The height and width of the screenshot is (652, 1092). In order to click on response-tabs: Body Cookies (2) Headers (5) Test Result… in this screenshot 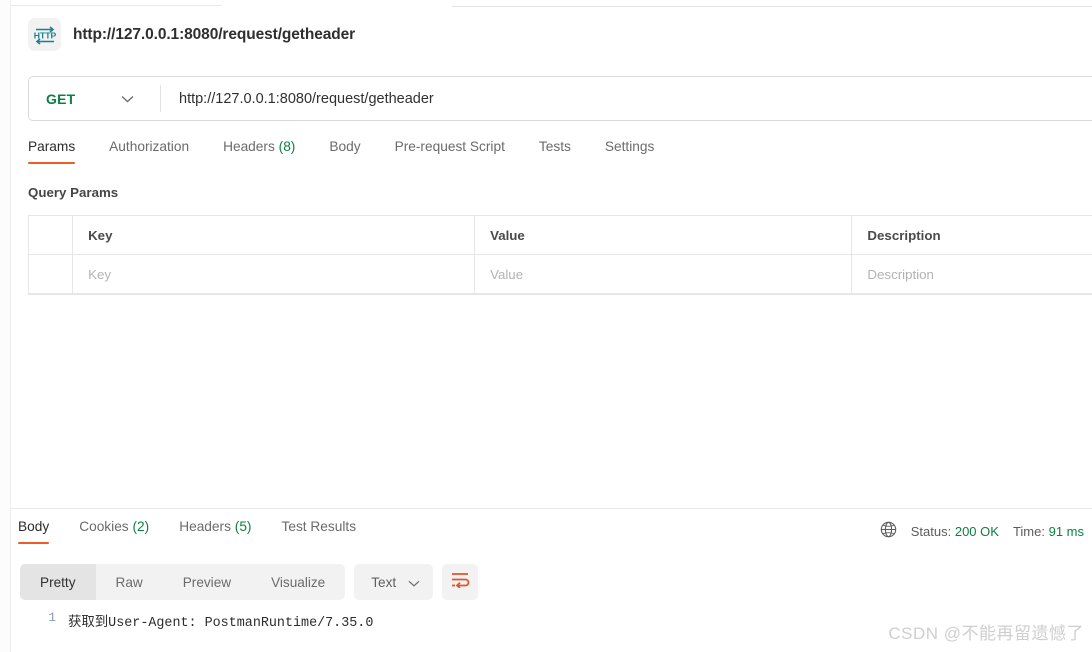, I will do `click(194, 531)`.